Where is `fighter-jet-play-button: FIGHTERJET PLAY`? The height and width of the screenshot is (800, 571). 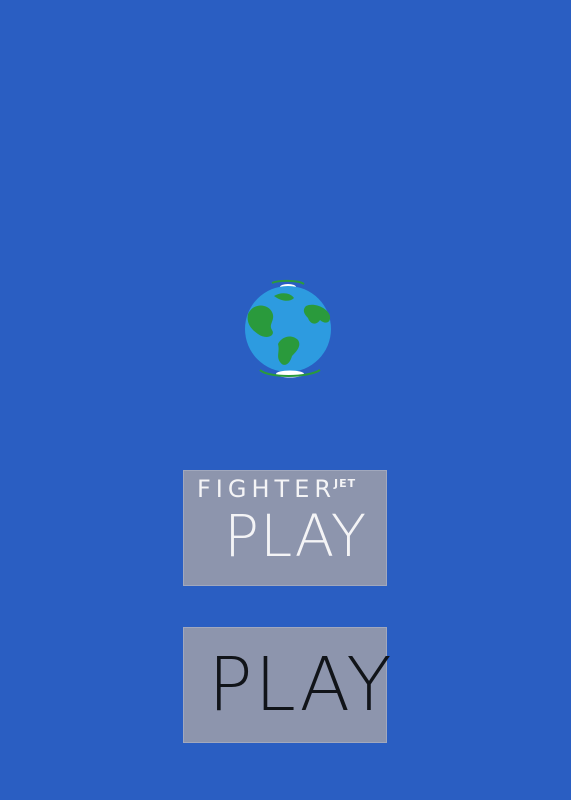
fighter-jet-play-button: FIGHTERJET PLAY is located at coordinates (285, 528).